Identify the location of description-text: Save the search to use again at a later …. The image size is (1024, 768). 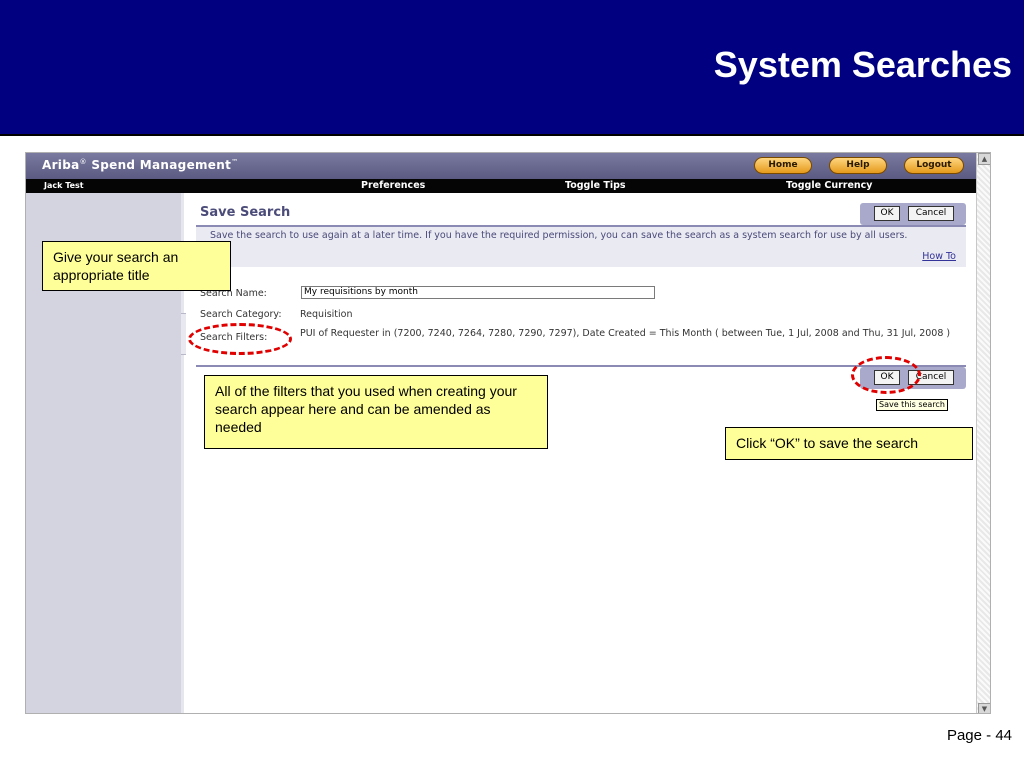
(559, 235).